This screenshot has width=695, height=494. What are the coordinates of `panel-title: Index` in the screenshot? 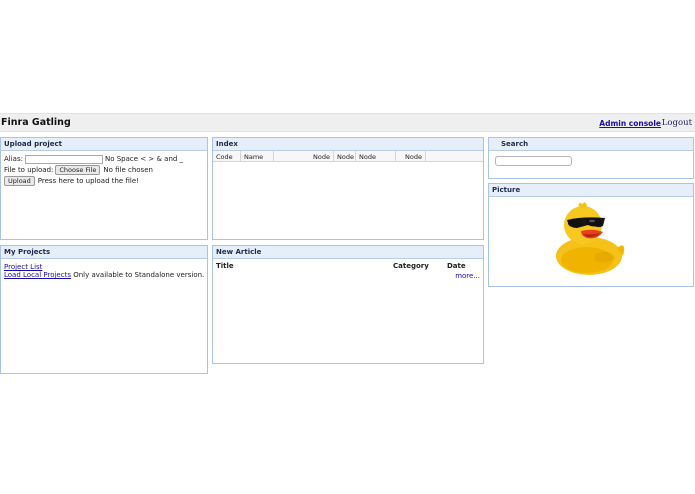 It's located at (348, 144).